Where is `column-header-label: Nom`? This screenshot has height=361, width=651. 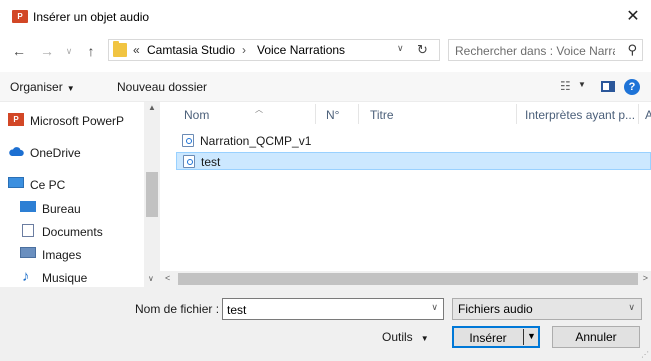 column-header-label: Nom is located at coordinates (197, 115).